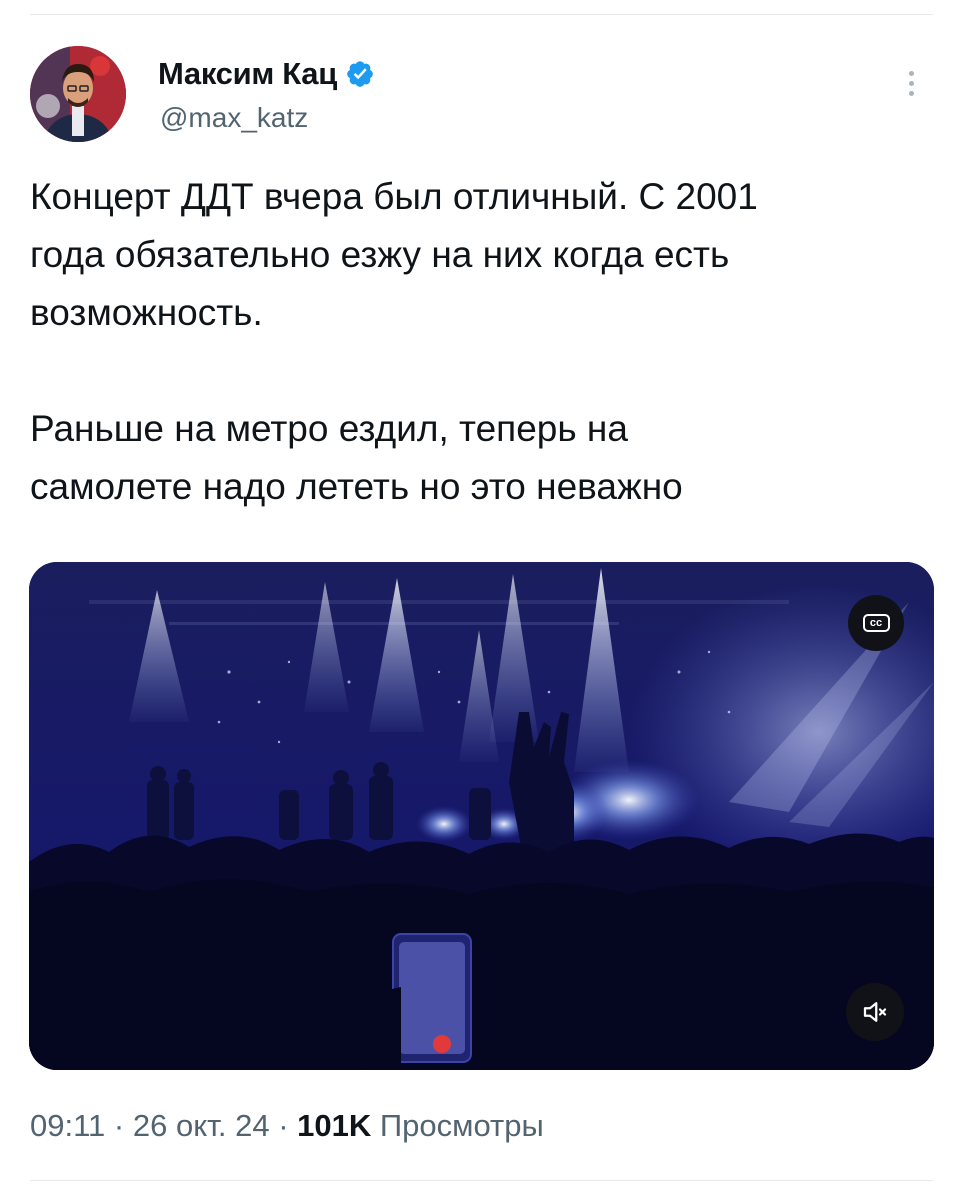 This screenshot has width=963, height=1200. I want to click on closed-captions-icon: cc, so click(876, 623).